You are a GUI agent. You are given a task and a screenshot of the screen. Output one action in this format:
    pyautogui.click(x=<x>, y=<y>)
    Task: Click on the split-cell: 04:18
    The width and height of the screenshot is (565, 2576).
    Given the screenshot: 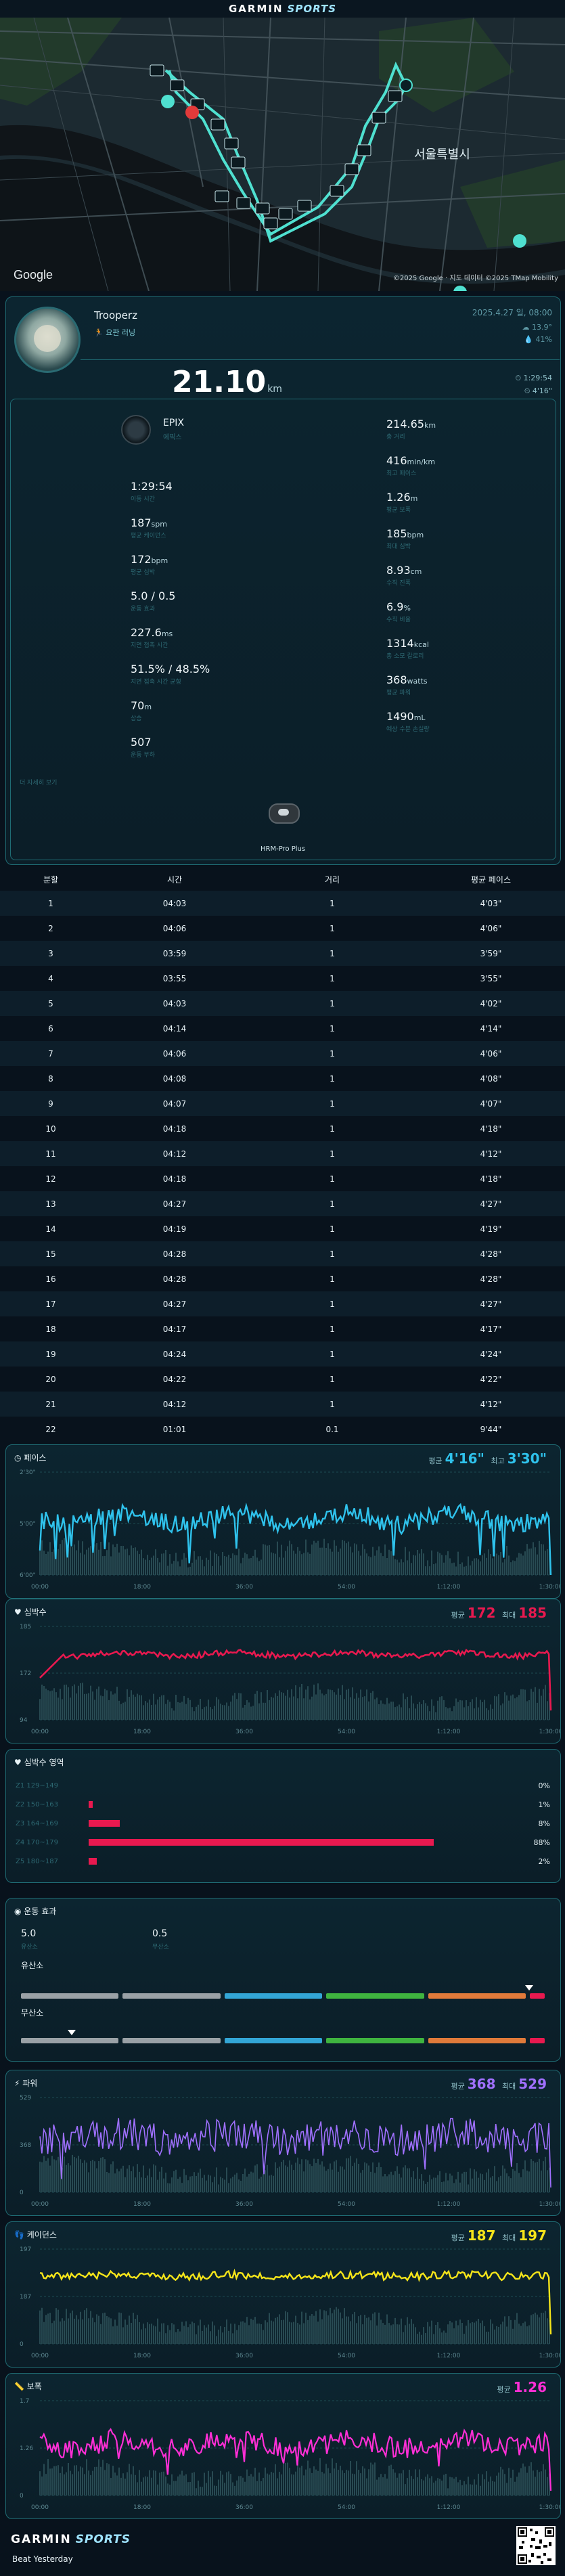 What is the action you would take?
    pyautogui.click(x=175, y=1179)
    